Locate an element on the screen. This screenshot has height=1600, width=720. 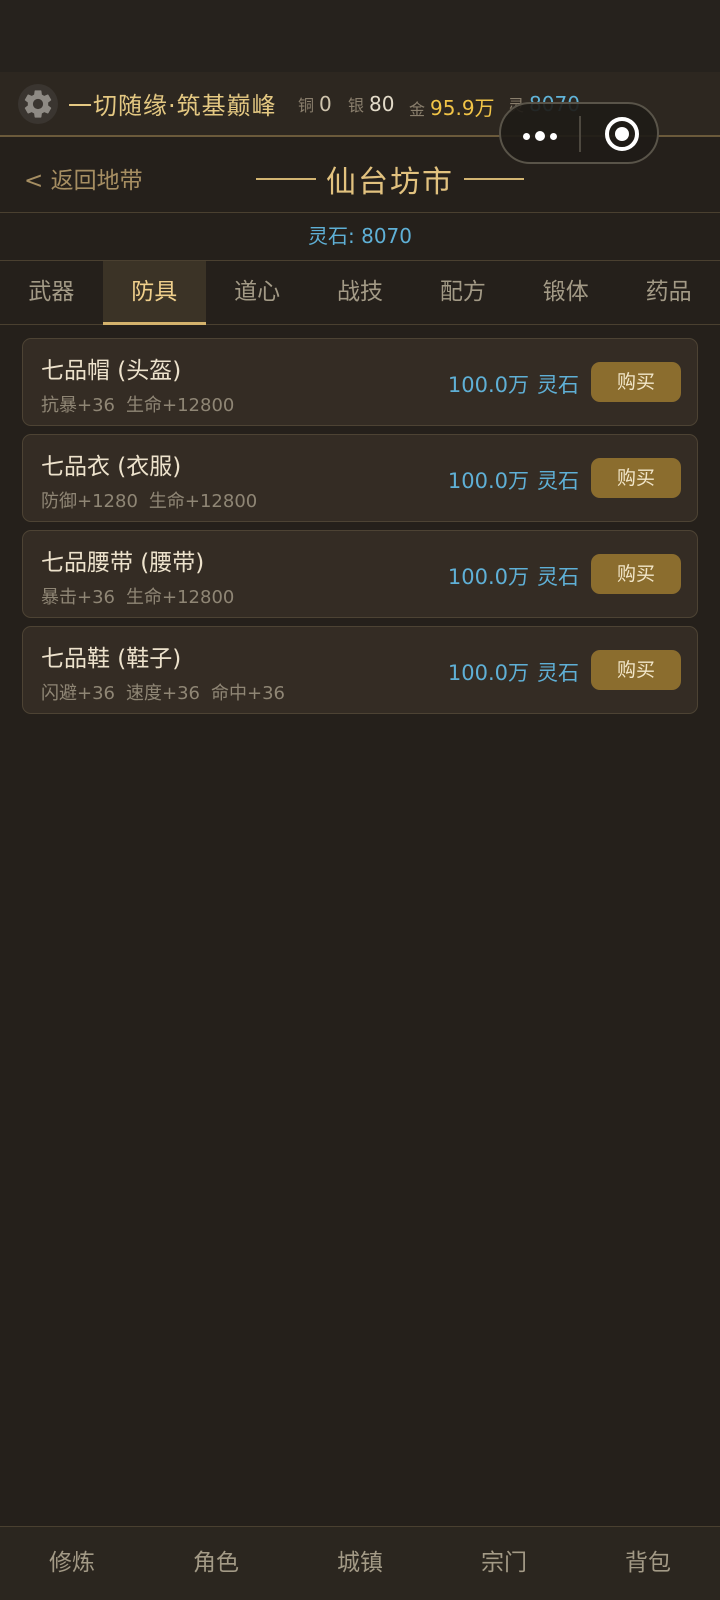
title-decoration-left is located at coordinates (286, 179).